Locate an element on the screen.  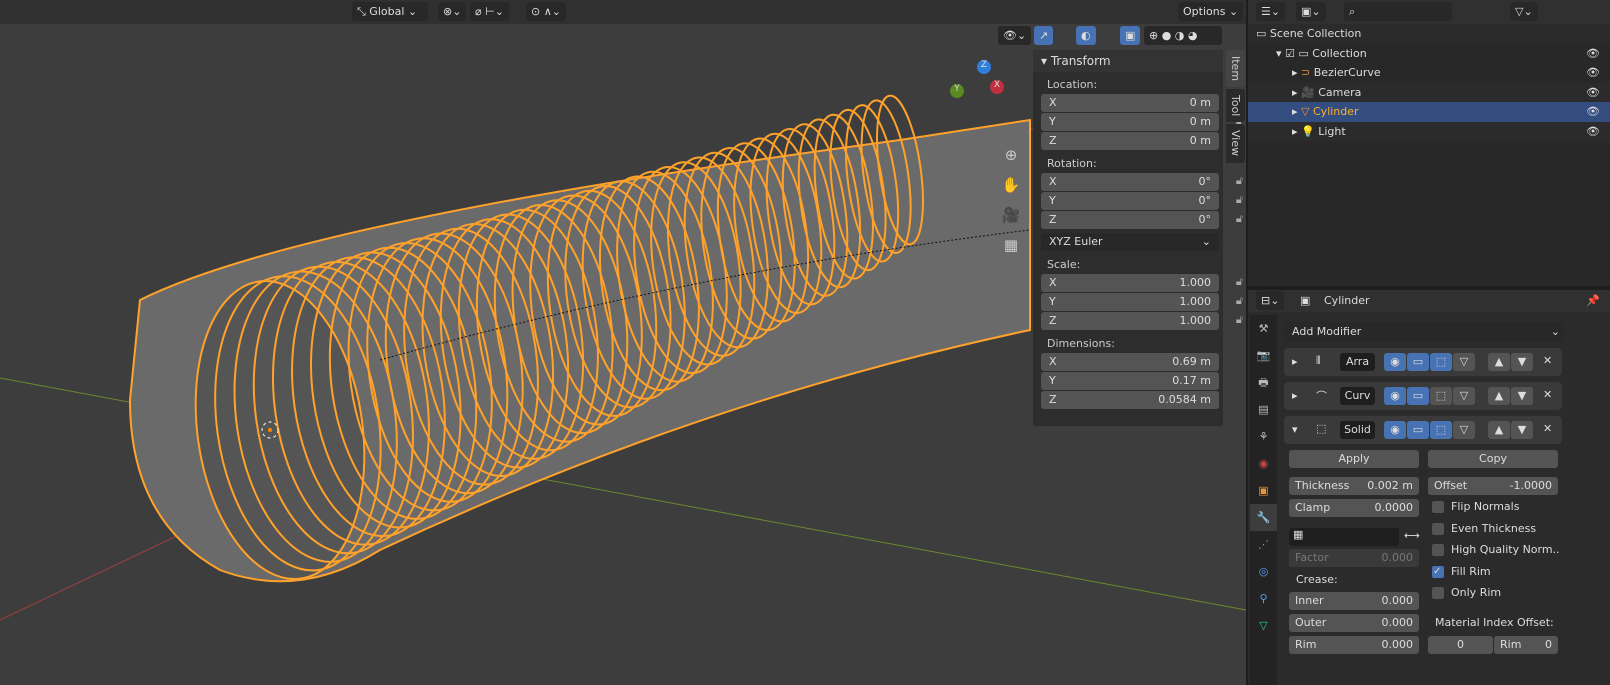
view-layer-tab-icon: ▤ is located at coordinates (1263, 409).